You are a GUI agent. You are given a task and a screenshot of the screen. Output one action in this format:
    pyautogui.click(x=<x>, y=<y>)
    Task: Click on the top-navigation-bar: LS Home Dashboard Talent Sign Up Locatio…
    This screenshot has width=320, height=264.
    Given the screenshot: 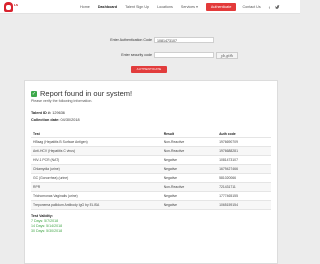 What is the action you would take?
    pyautogui.click(x=150, y=7)
    